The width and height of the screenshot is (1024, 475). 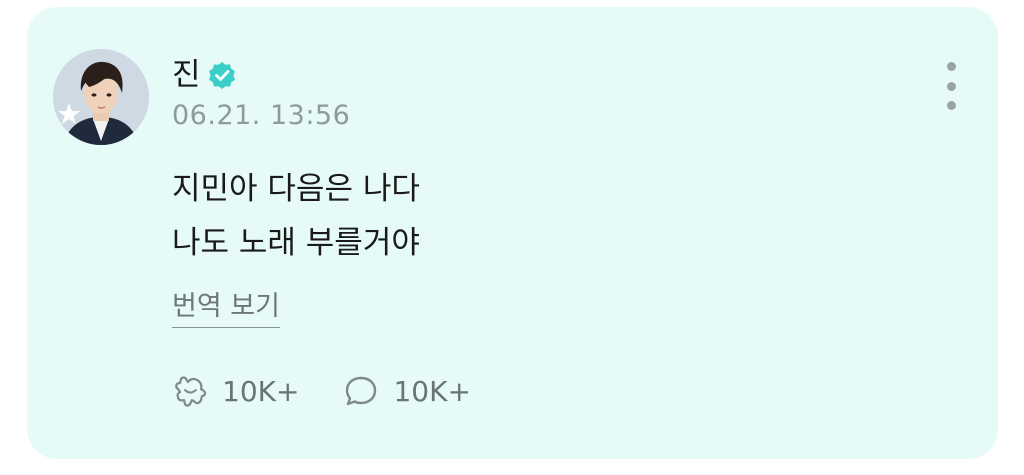 I want to click on post-timestamp: 06.21. 13:56, so click(x=261, y=115).